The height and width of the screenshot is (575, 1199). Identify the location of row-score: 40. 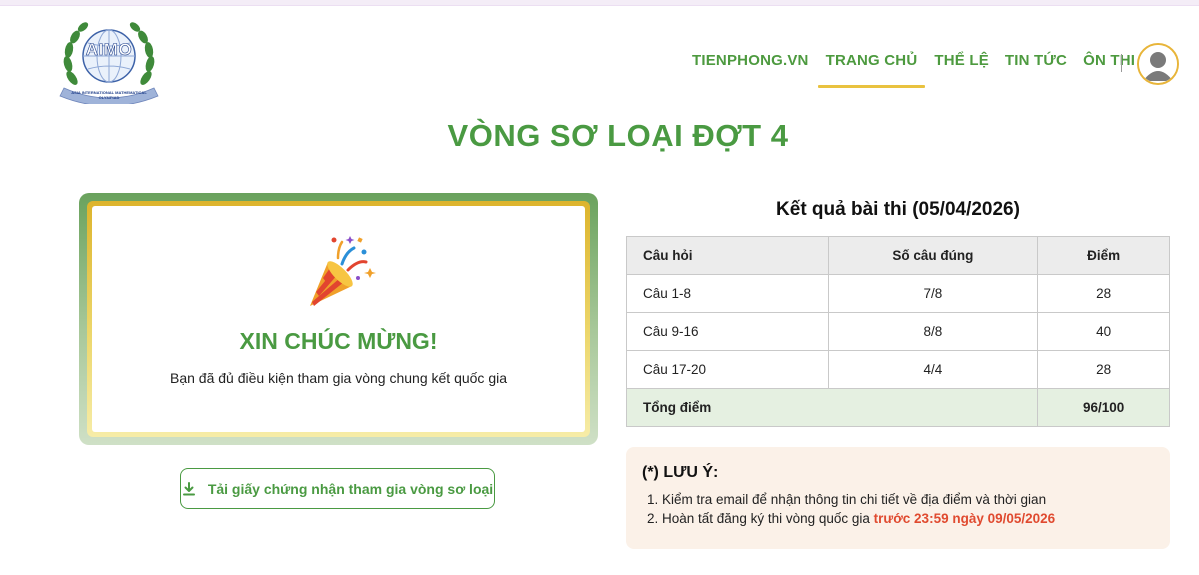
(1103, 331).